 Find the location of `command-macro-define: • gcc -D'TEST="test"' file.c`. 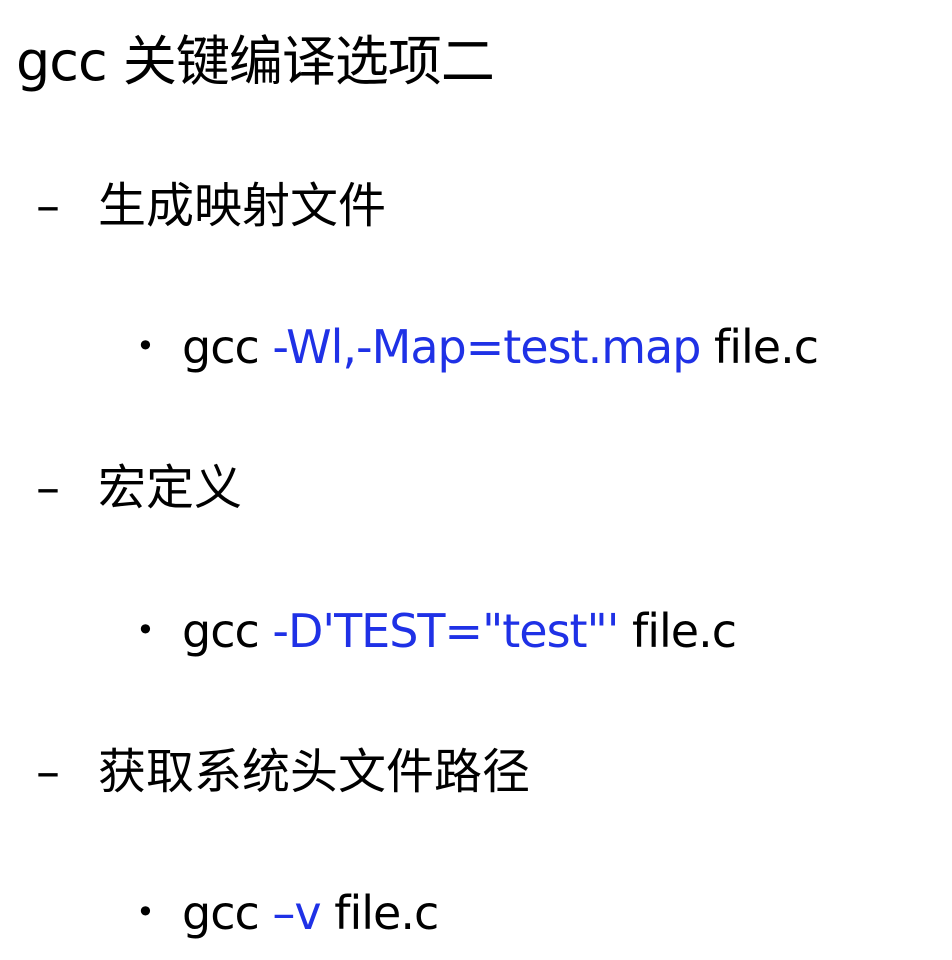

command-macro-define: • gcc -D'TEST="test"' file.c is located at coordinates (436, 630).